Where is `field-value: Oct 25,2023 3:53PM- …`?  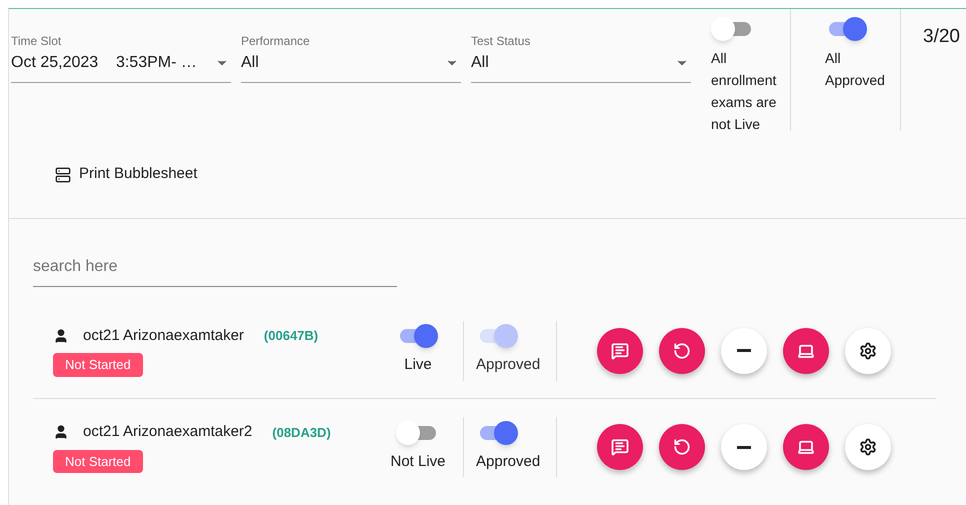
field-value: Oct 25,2023 3:53PM- … is located at coordinates (104, 63).